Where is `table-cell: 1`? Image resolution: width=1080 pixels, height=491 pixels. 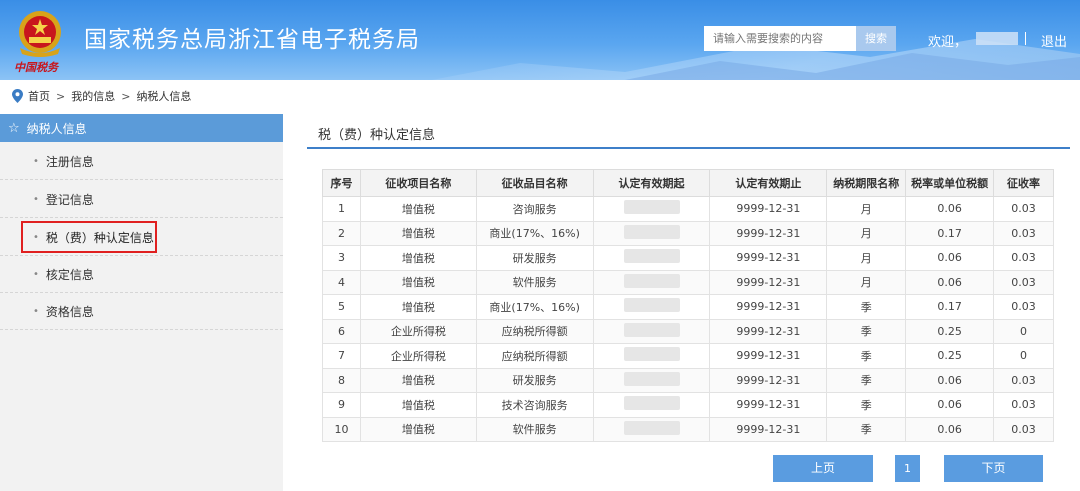
table-cell: 1 is located at coordinates (341, 209).